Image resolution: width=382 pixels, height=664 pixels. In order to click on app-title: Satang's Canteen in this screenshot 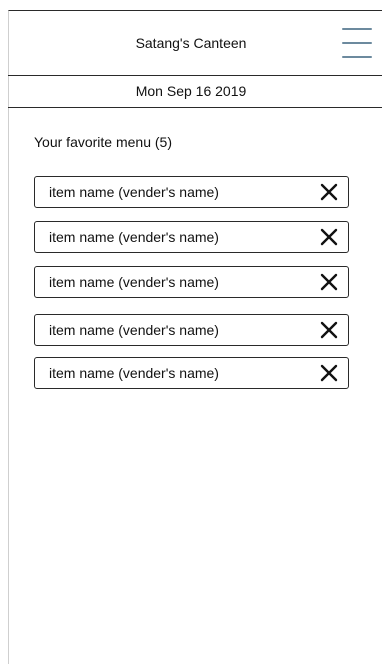, I will do `click(191, 43)`.